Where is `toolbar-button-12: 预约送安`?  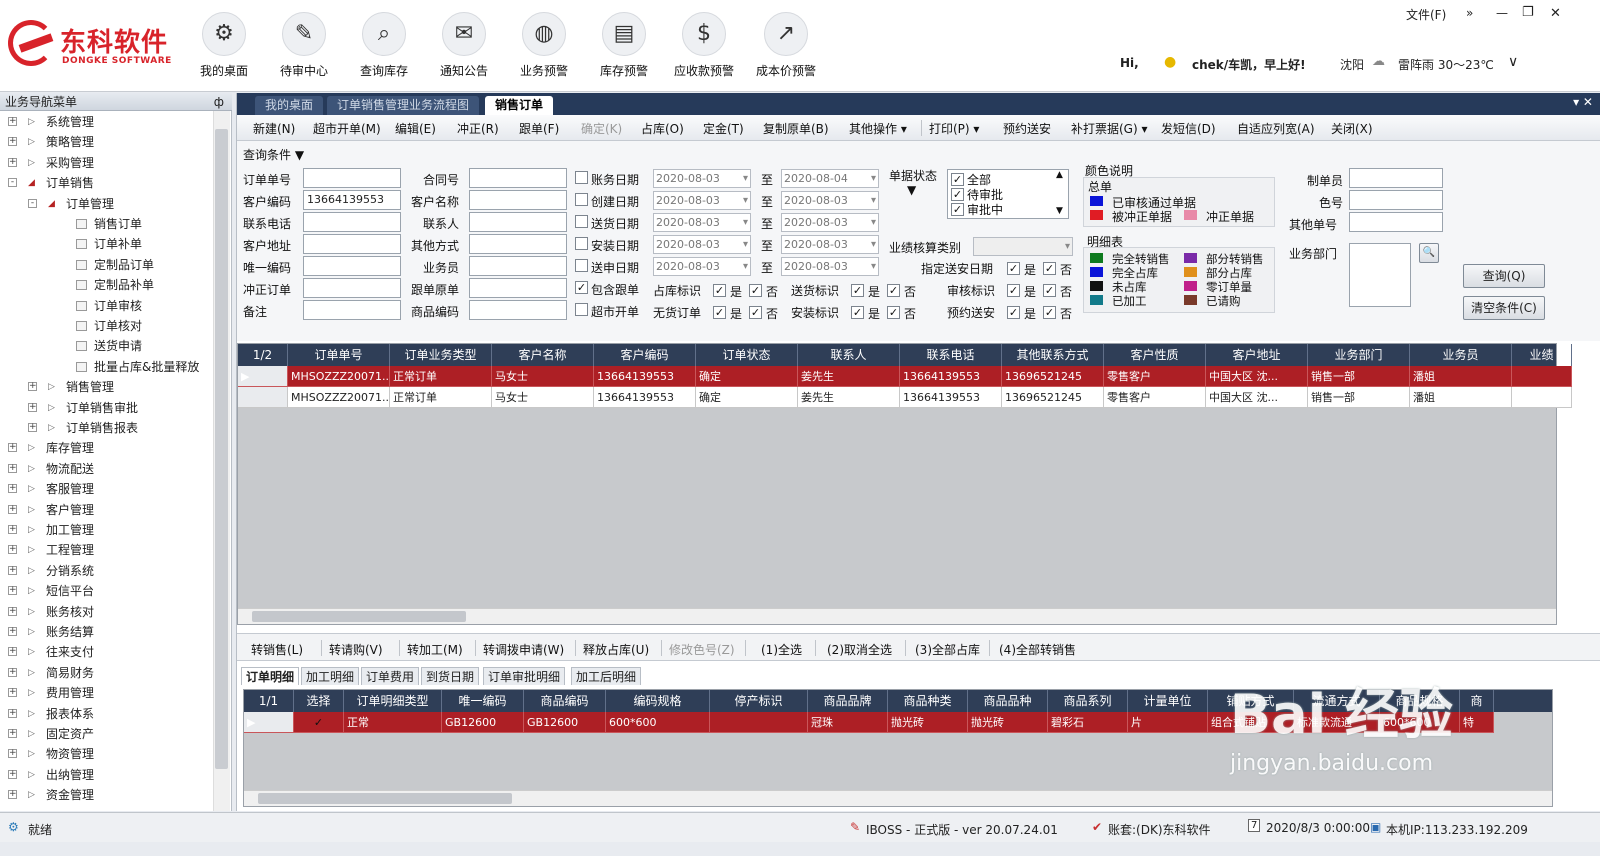
toolbar-button-12: 预约送安 is located at coordinates (1027, 128).